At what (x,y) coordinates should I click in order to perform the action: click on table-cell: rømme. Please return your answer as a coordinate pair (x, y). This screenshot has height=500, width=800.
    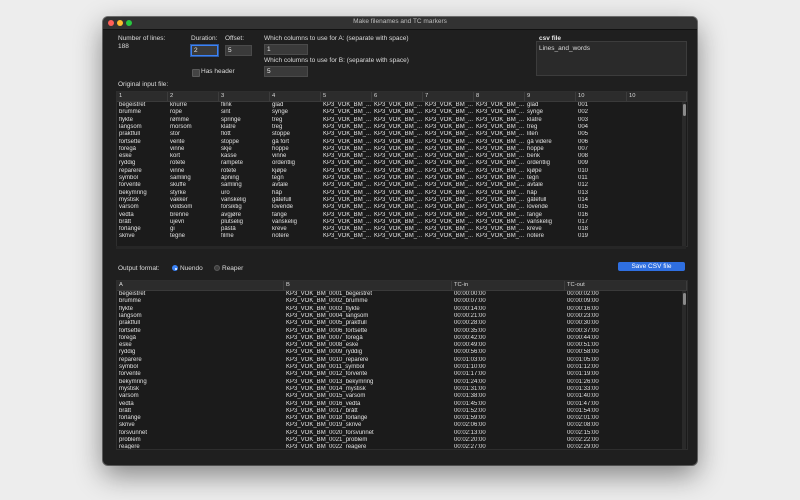
    Looking at the image, I should click on (179, 119).